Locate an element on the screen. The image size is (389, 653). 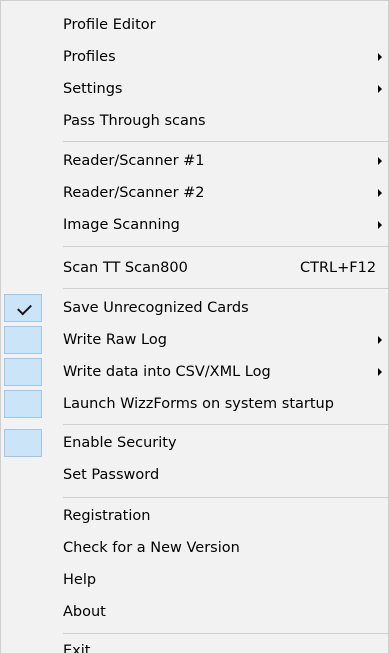
menu-item-reader-scanner-2: Reader/Scanner #2 is located at coordinates (194, 193).